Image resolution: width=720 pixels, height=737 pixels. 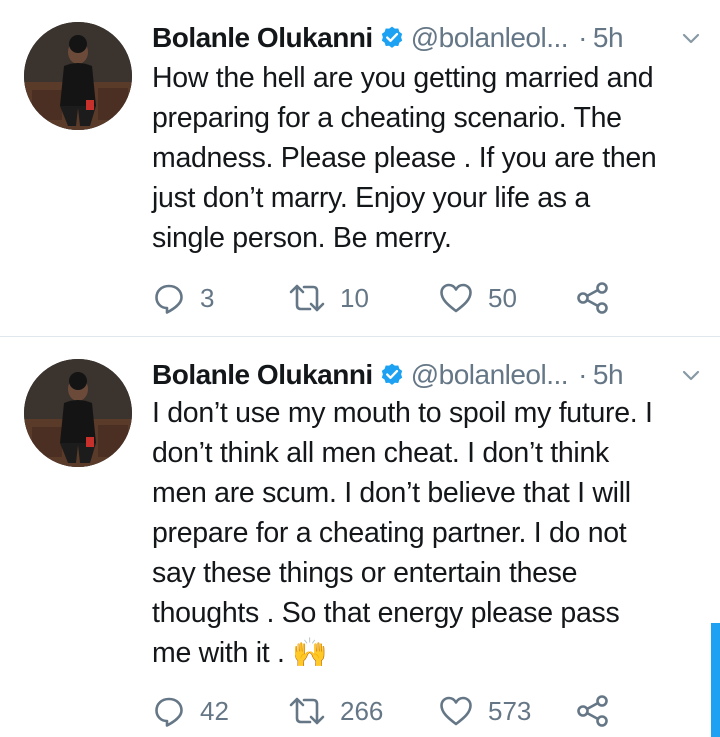 I want to click on like-button: 573, so click(x=484, y=711).